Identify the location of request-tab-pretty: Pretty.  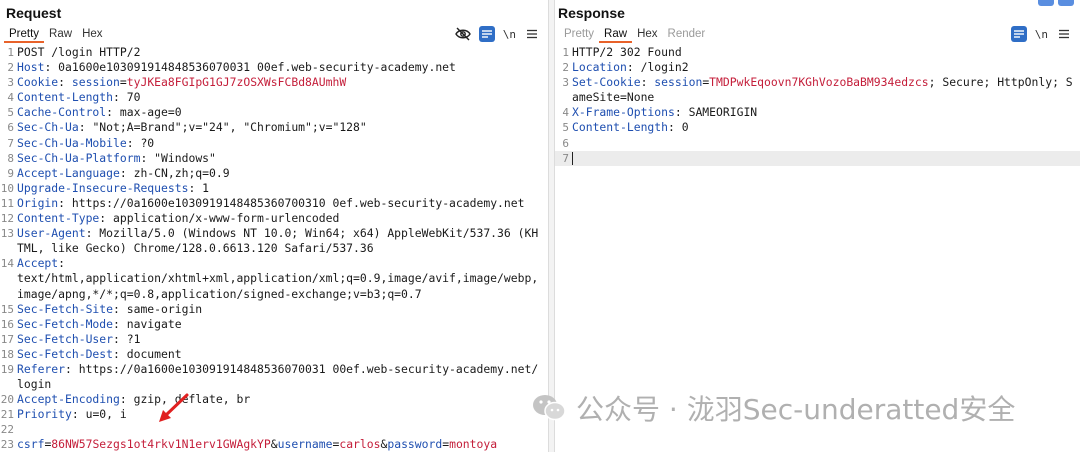
(24, 35).